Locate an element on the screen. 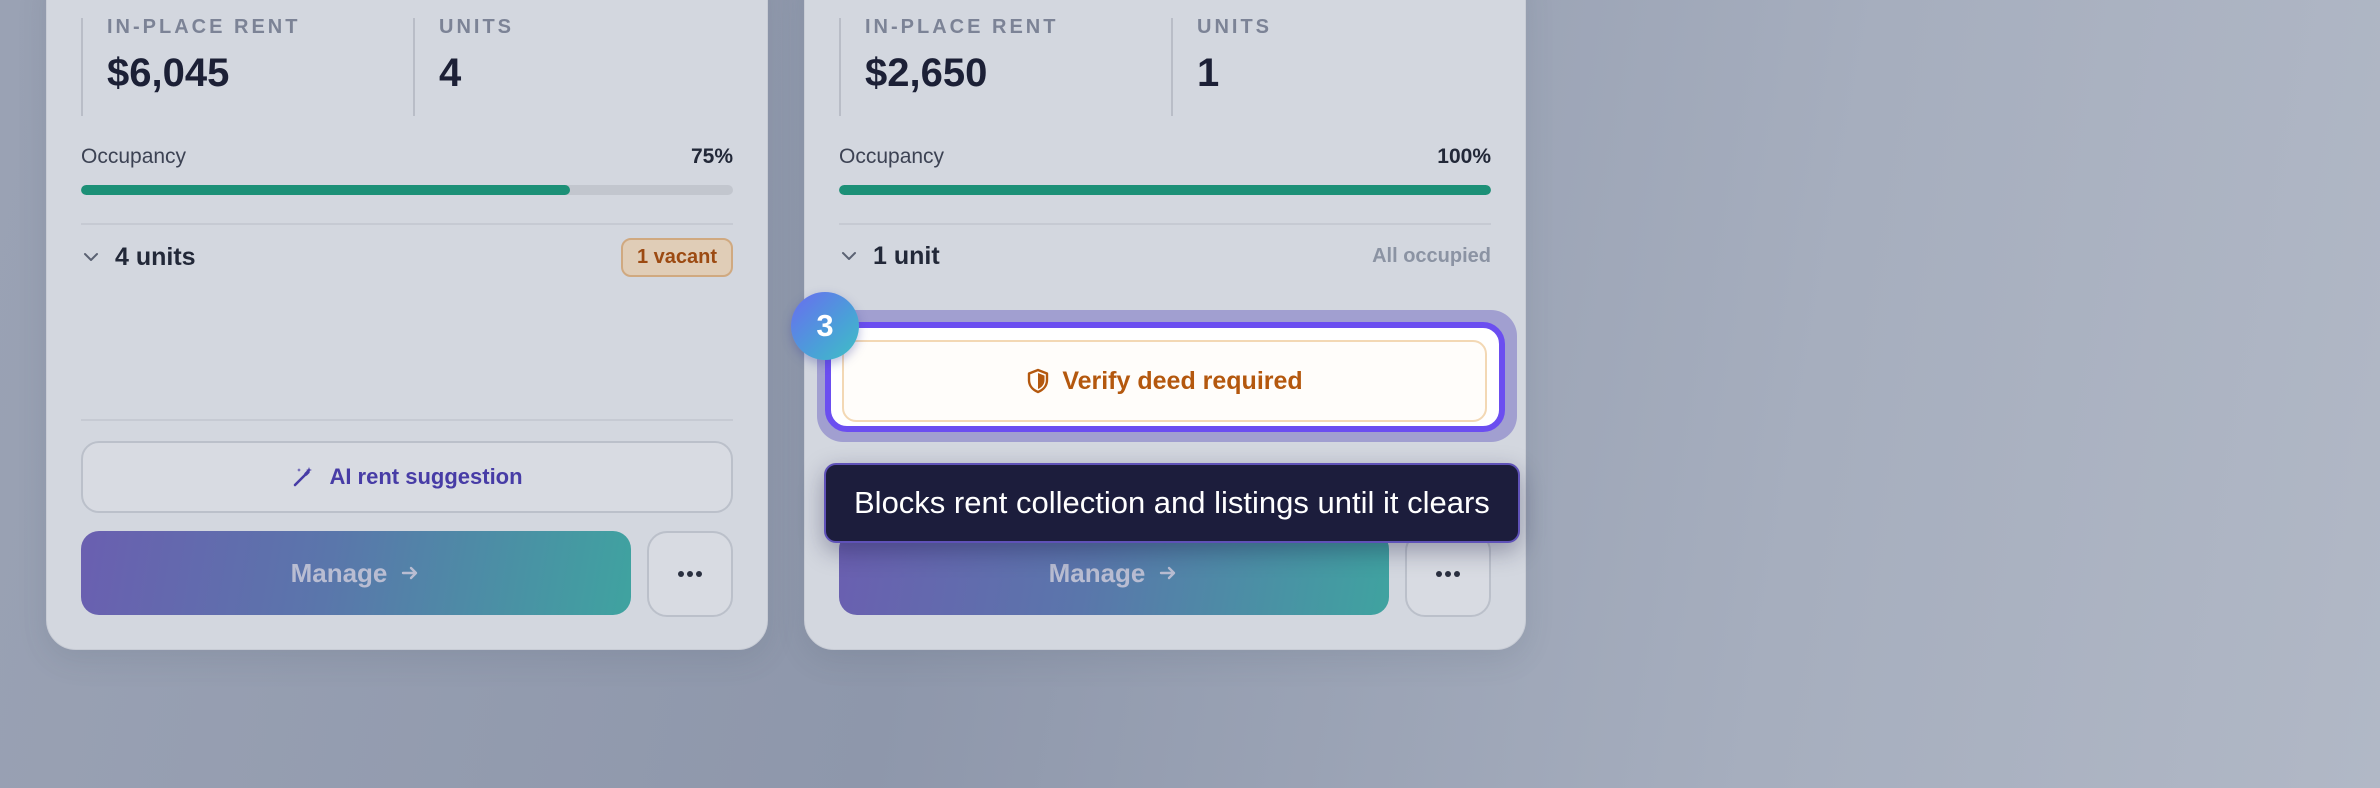 Image resolution: width=2380 pixels, height=788 pixels. occupancy-percent: 100% is located at coordinates (1464, 156).